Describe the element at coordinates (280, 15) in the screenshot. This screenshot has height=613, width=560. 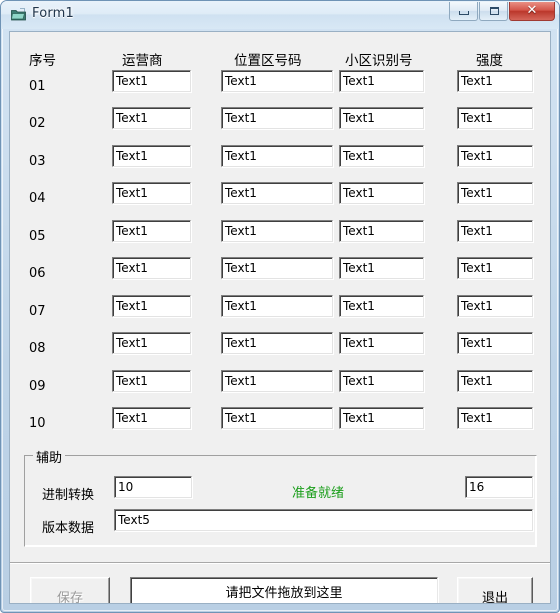
I see `title-bar: Form1 ✕` at that location.